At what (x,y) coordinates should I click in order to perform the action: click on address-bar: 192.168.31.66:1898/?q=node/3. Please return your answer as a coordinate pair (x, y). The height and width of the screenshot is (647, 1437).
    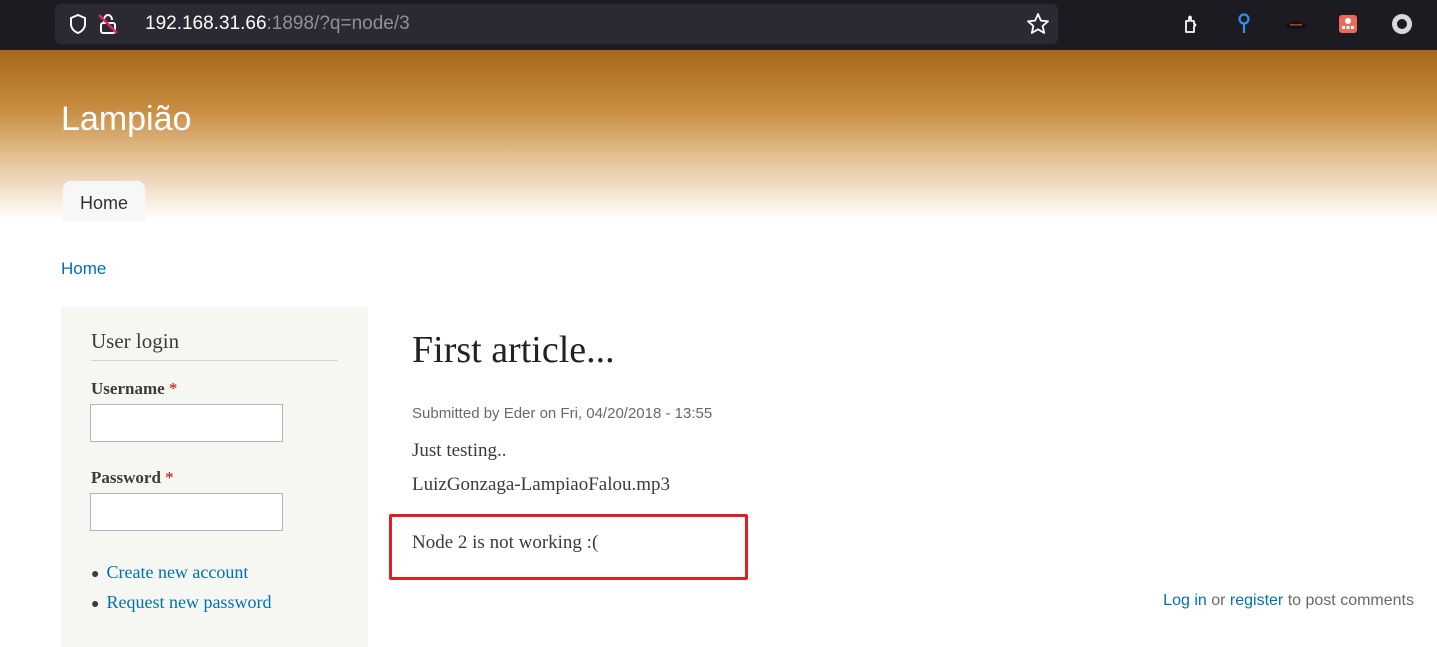
    Looking at the image, I should click on (556, 24).